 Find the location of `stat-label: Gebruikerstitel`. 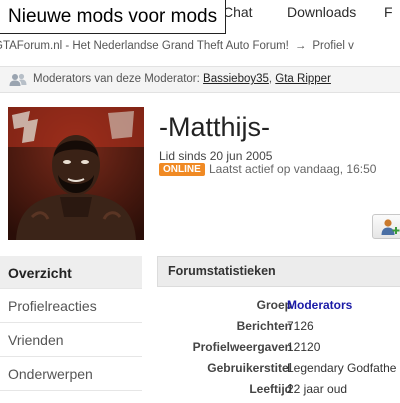

stat-label: Gebruikerstitel is located at coordinates (249, 368).